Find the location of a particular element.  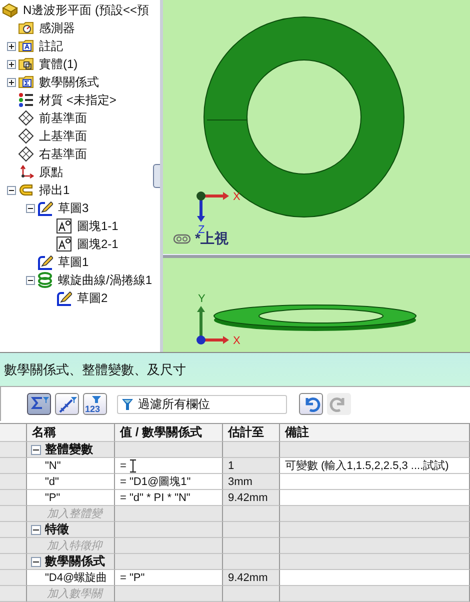

column-header: 估計至 is located at coordinates (251, 433).